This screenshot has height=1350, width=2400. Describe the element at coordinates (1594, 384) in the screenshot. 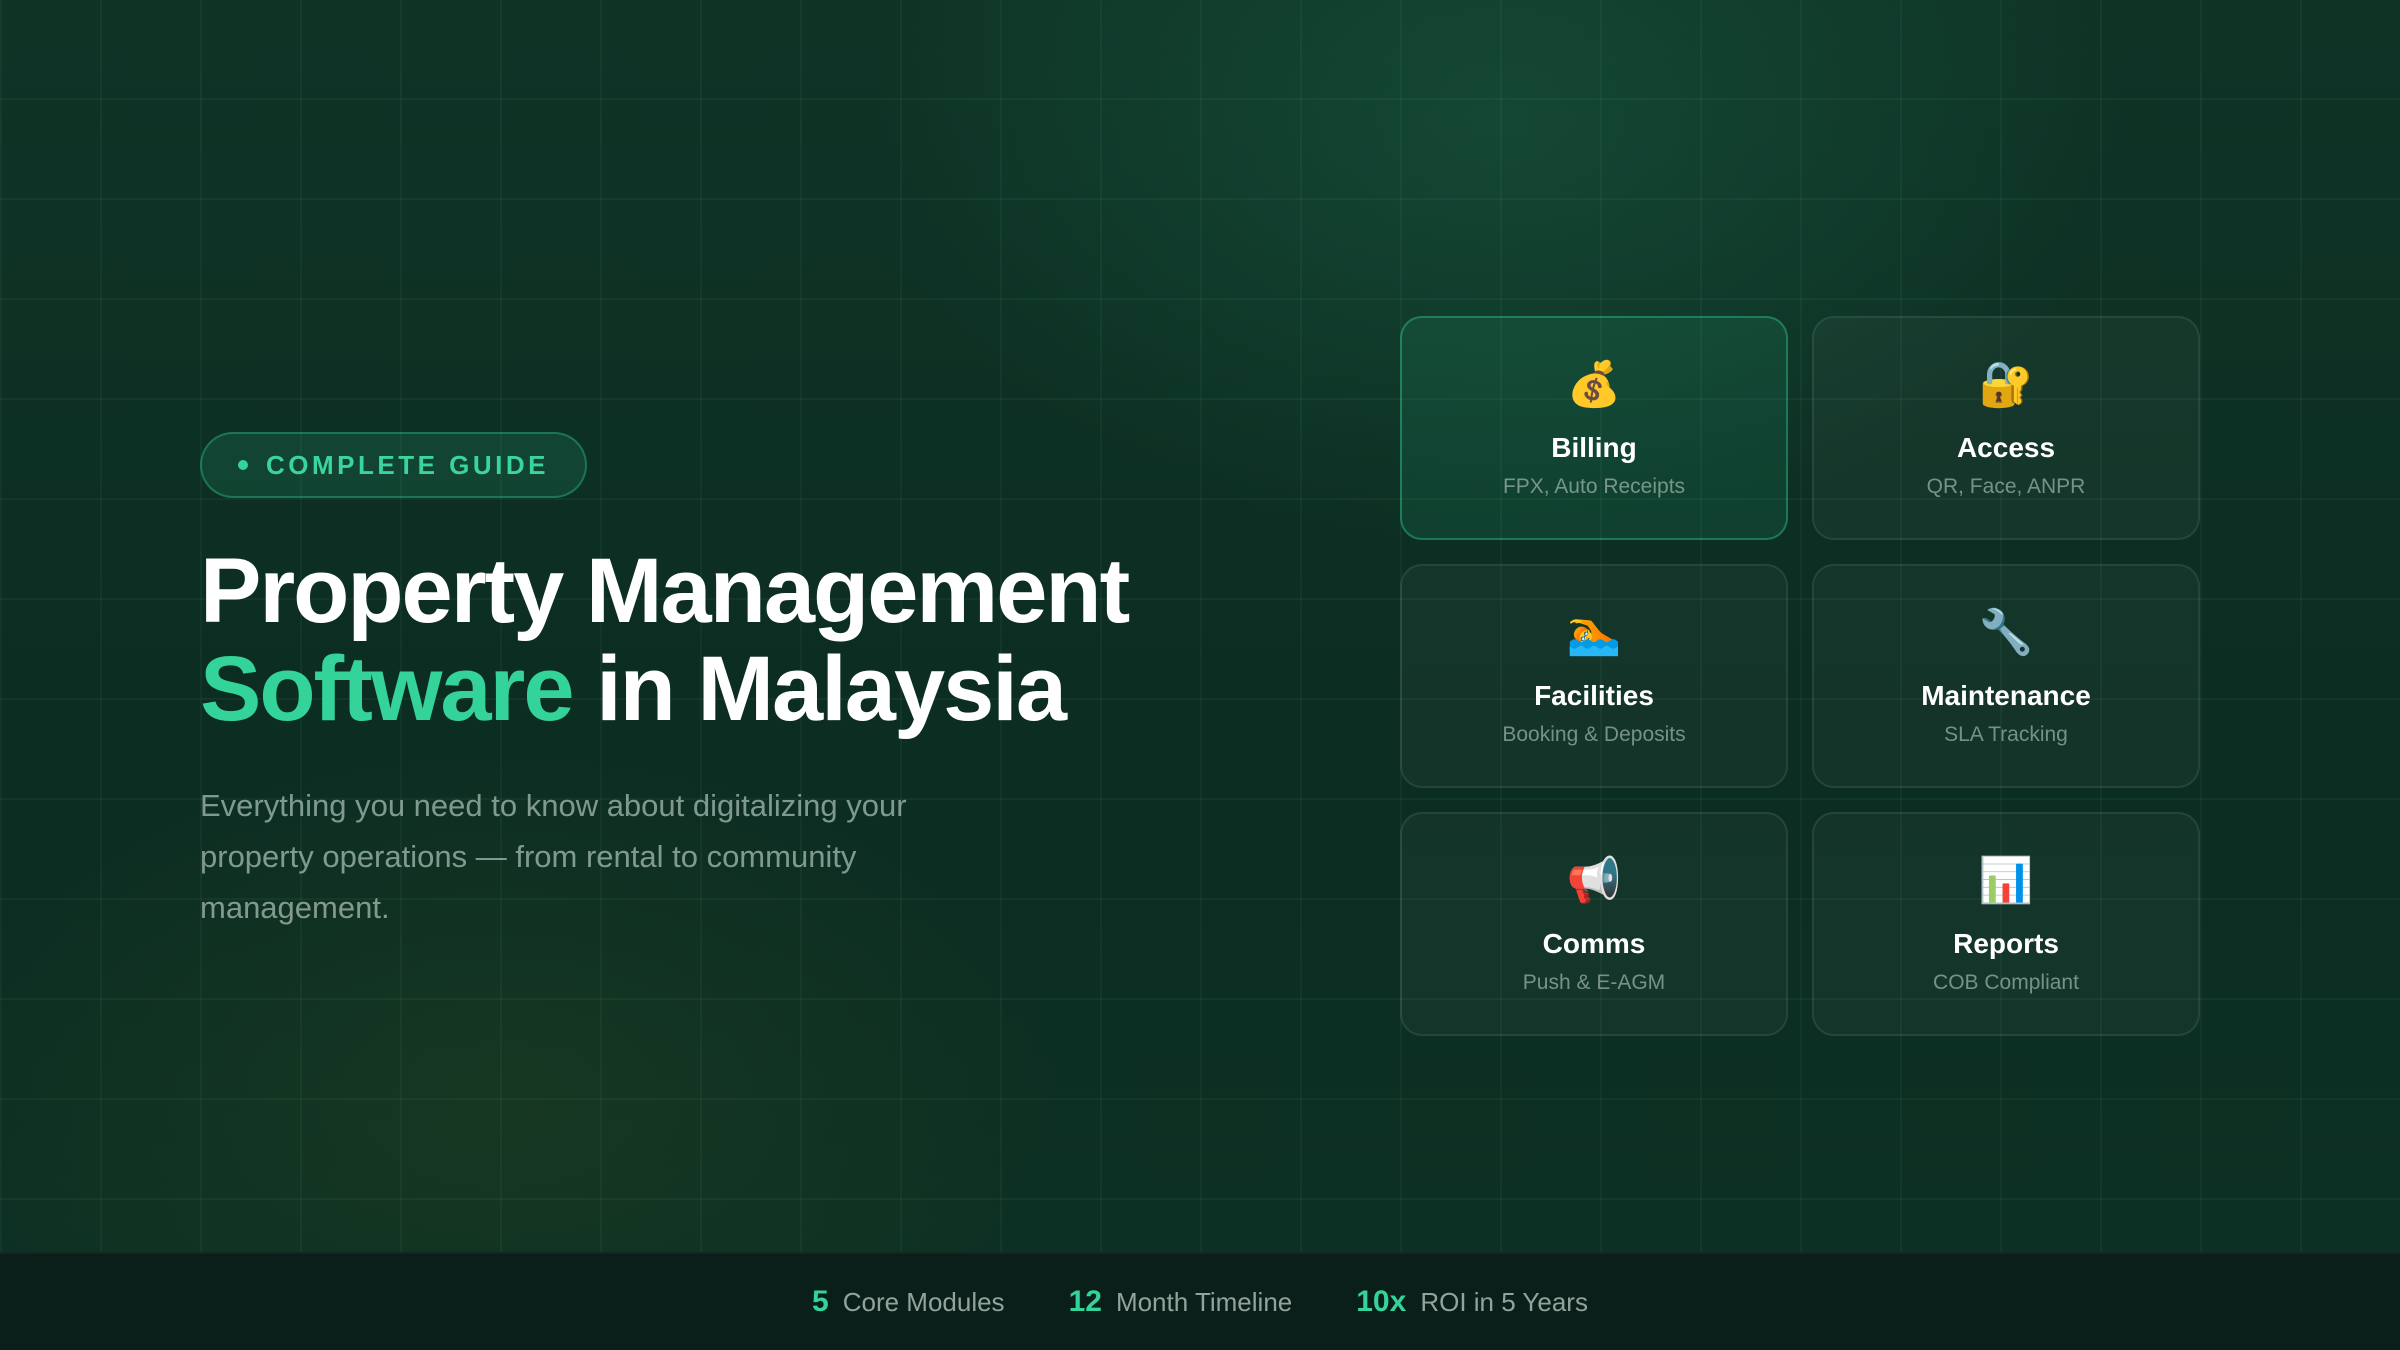

I see `money-bag-icon: 💰` at that location.